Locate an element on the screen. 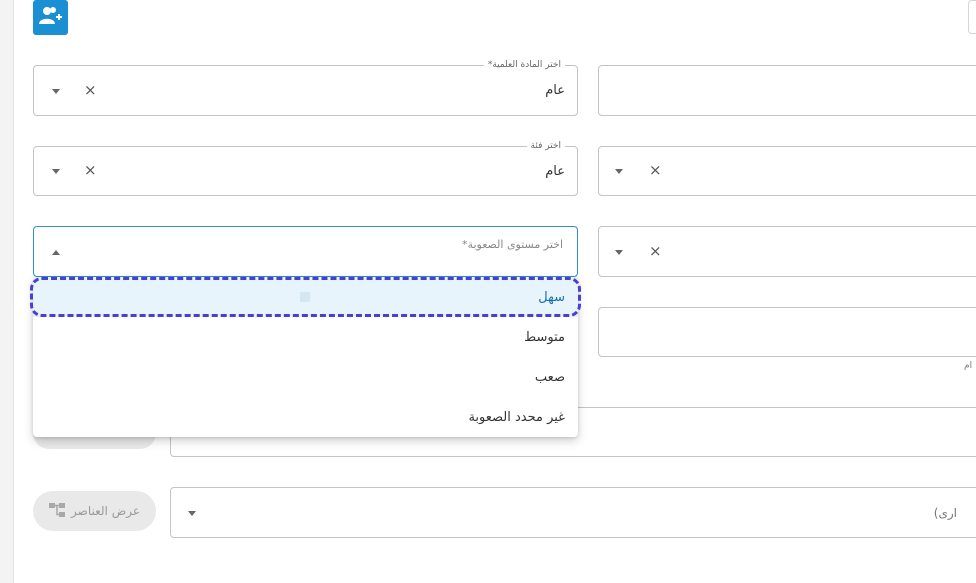 This screenshot has height=583, width=976. view-elements-button: عرض العناصر is located at coordinates (94, 511).